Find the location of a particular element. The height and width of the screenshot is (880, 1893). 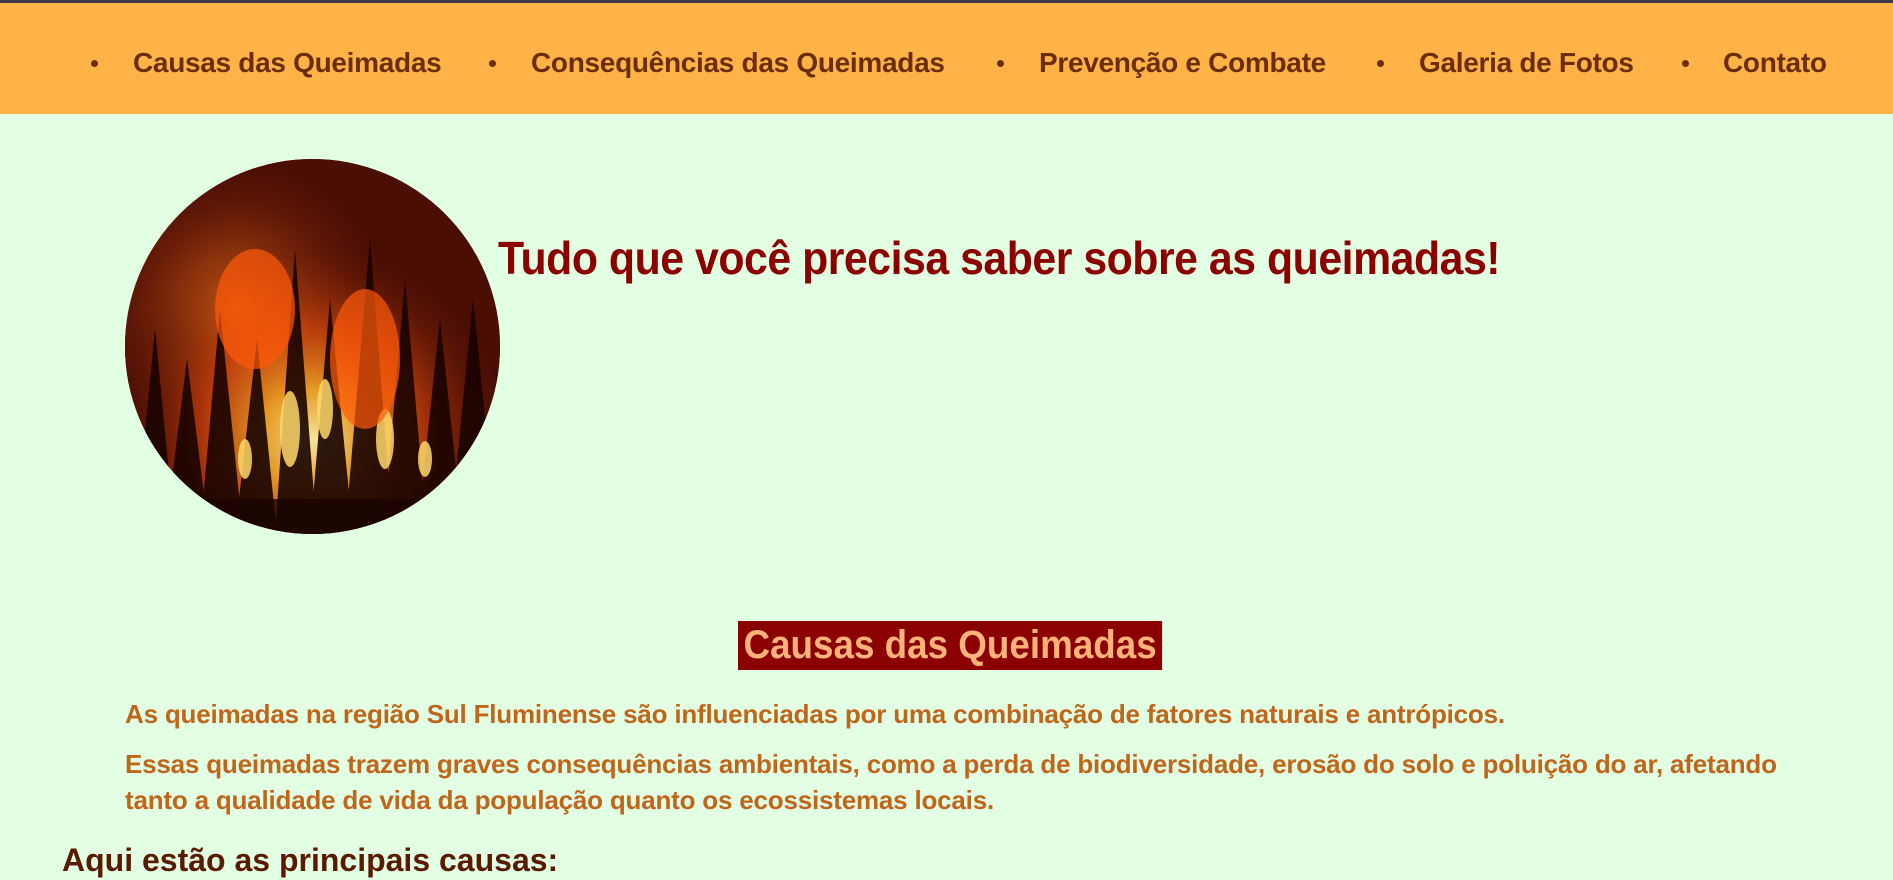

nav-link-prevencao: Prevenção e Combate is located at coordinates (1182, 63).